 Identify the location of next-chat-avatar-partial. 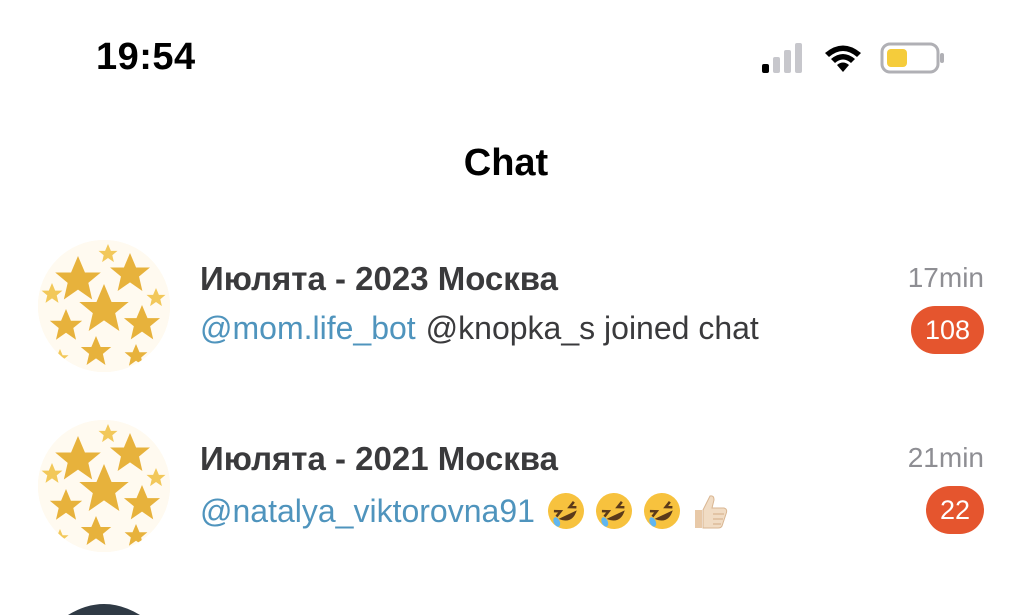
(104, 605).